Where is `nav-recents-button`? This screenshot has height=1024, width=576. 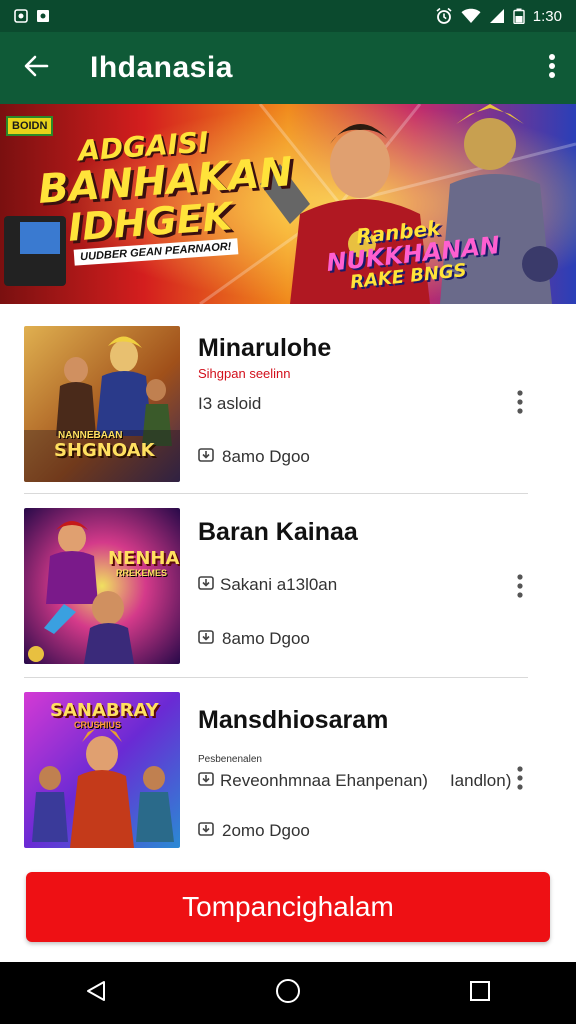
nav-recents-button is located at coordinates (480, 993).